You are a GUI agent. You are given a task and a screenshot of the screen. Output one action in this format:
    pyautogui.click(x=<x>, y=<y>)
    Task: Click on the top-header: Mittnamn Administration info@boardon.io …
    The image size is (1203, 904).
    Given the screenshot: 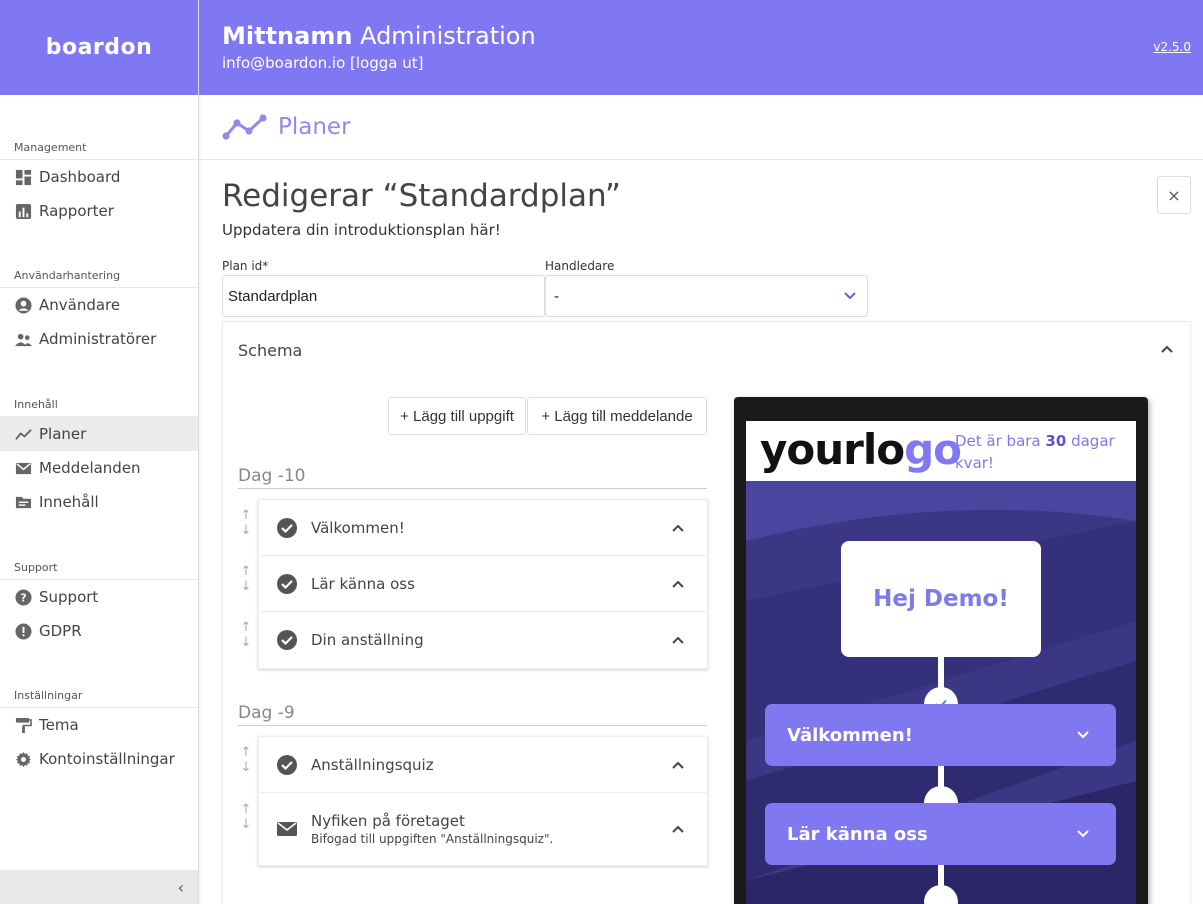 What is the action you would take?
    pyautogui.click(x=701, y=47)
    